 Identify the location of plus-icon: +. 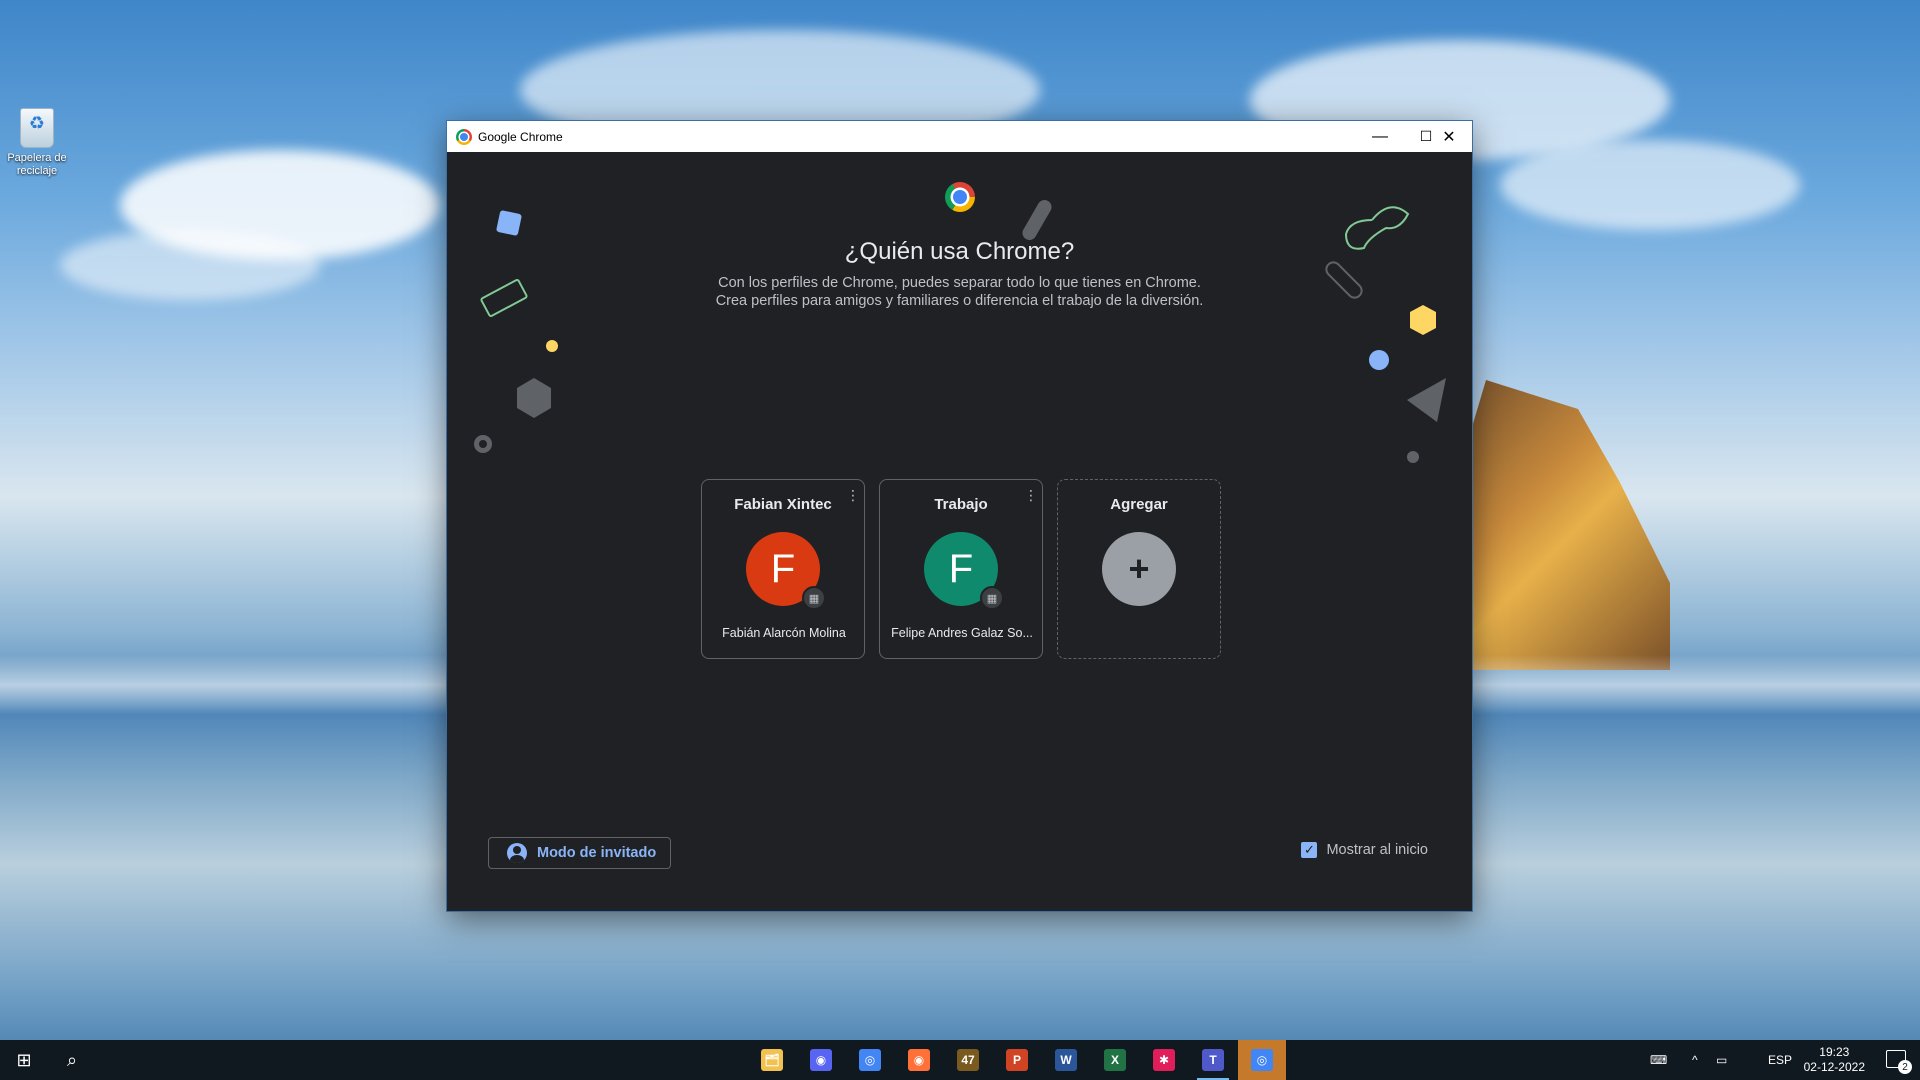
(1139, 569).